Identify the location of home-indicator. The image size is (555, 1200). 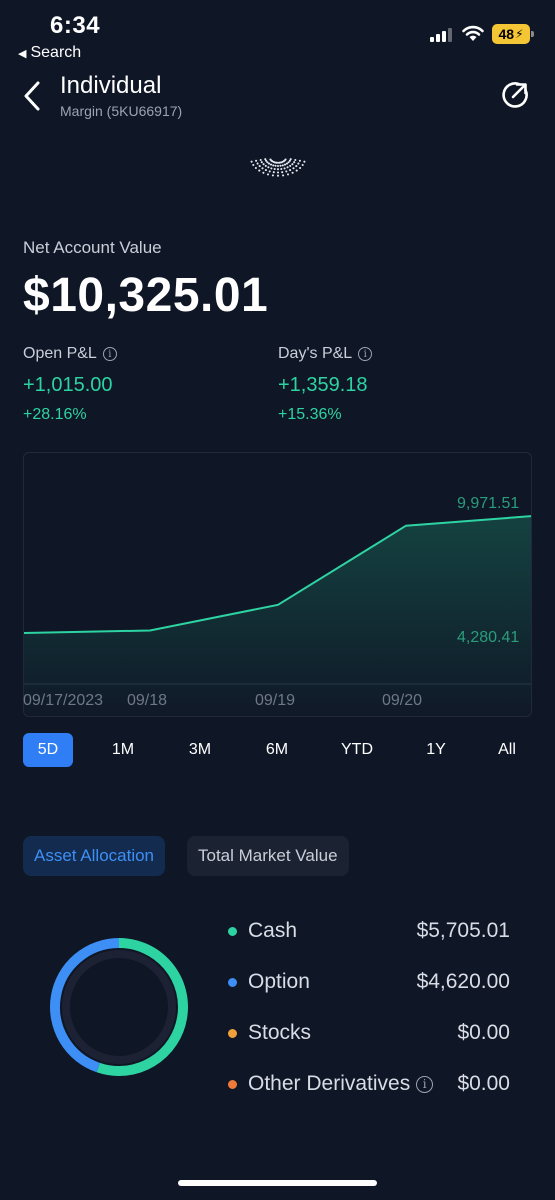
(277, 1183).